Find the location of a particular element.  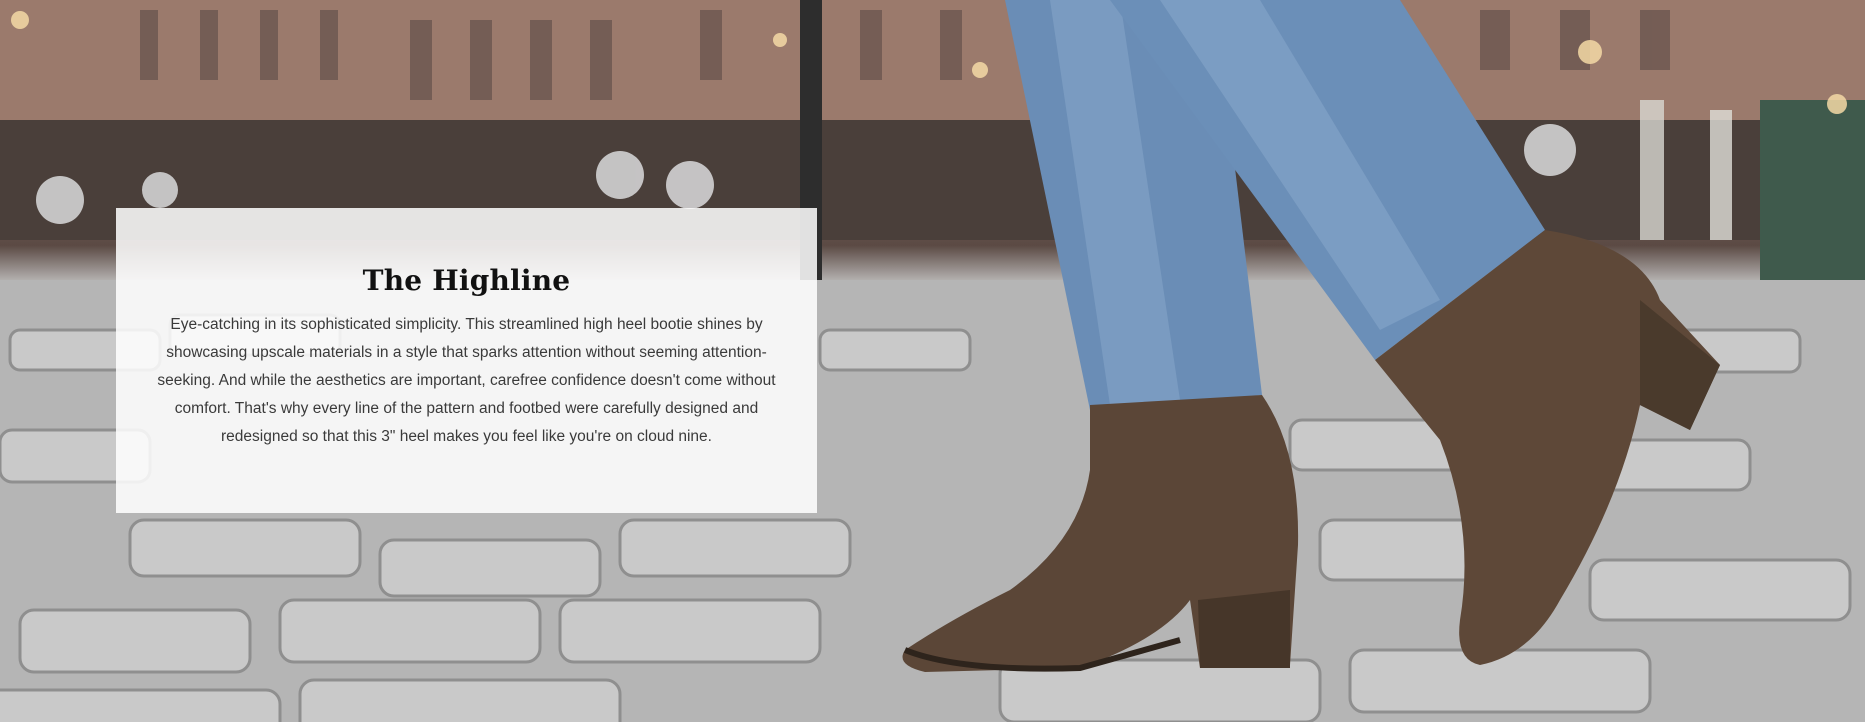

feature-title: The Highline is located at coordinates (466, 280).